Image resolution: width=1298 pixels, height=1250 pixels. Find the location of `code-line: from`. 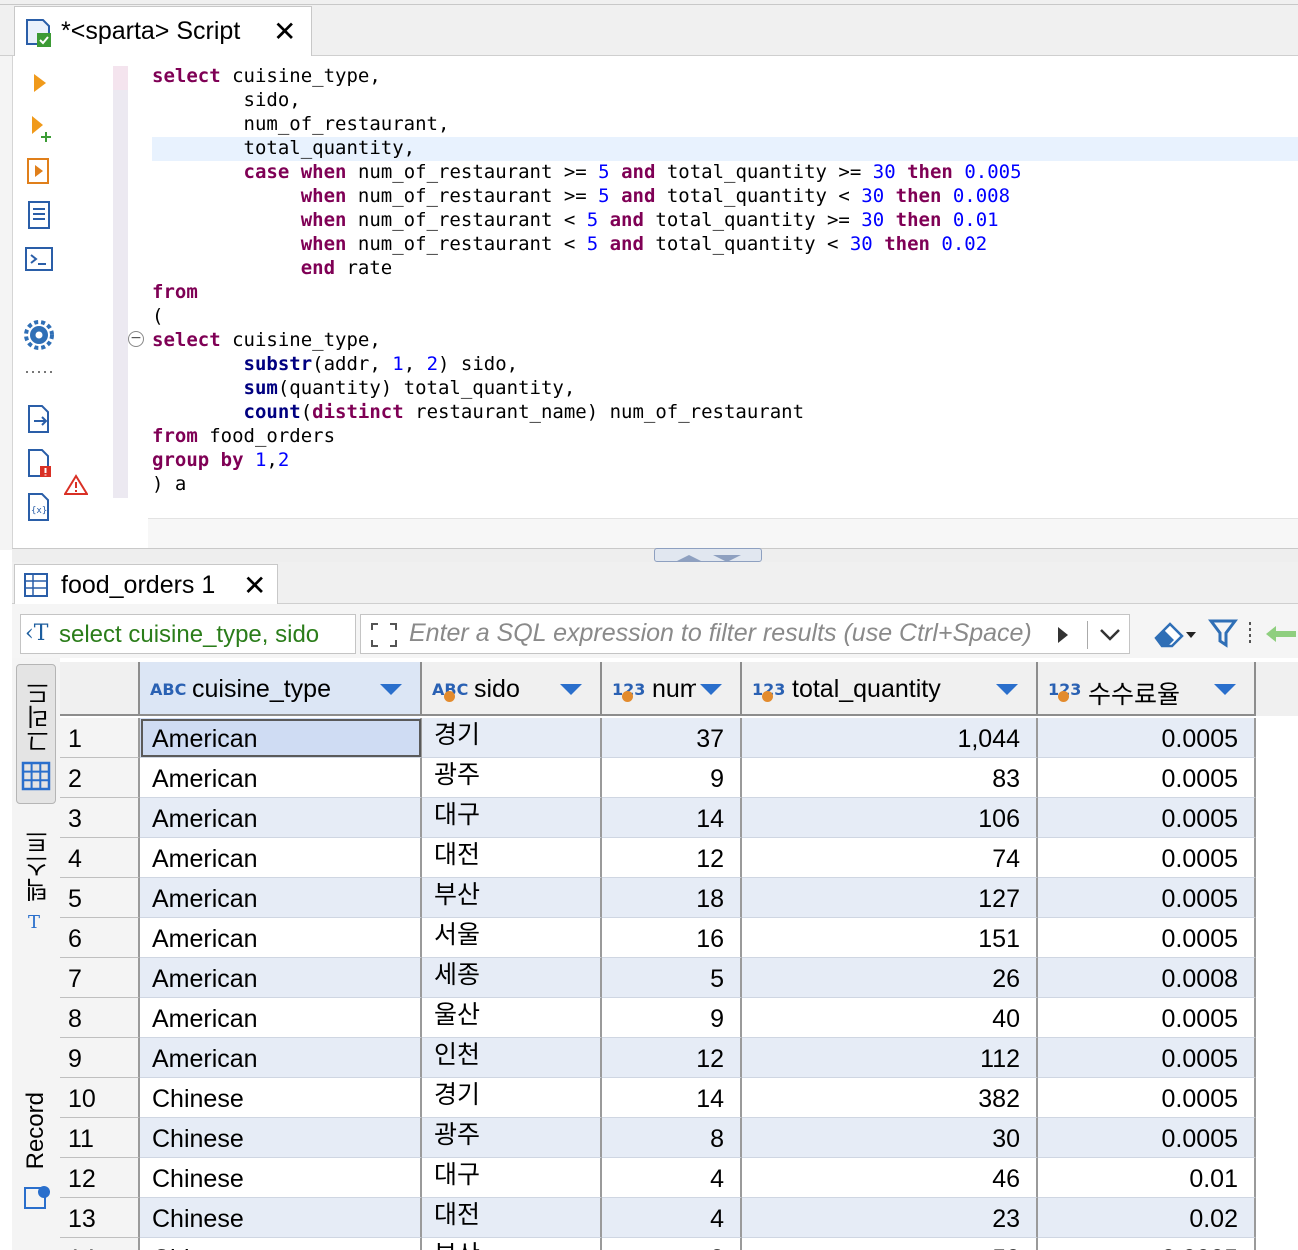

code-line: from is located at coordinates (175, 292).